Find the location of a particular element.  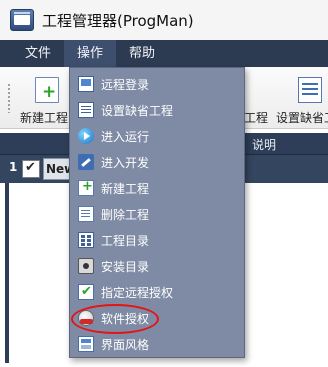

develop-icon is located at coordinates (86, 162).